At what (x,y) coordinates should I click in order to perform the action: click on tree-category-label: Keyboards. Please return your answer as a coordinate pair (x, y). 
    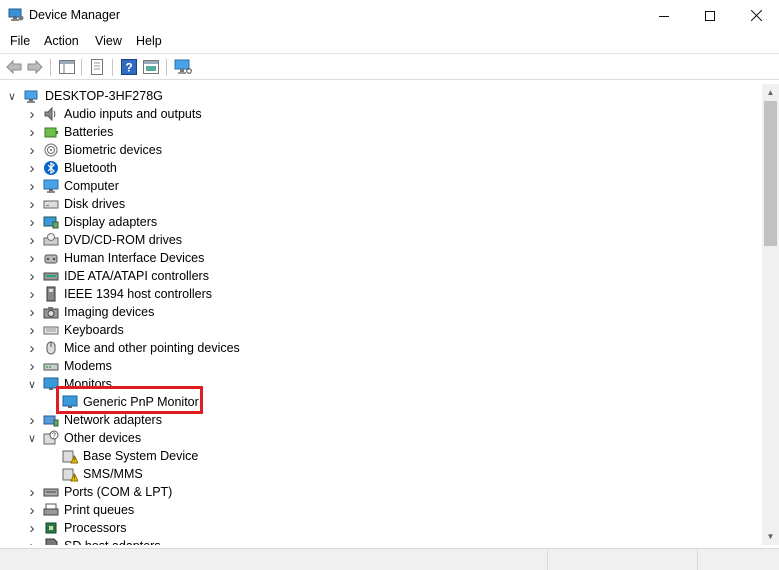
    Looking at the image, I should click on (94, 330).